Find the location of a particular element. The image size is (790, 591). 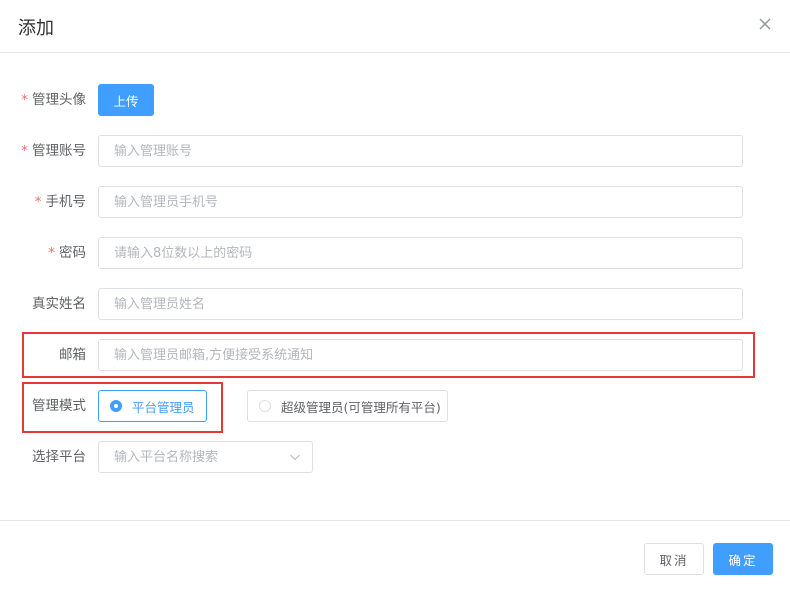

form-row-email: 邮箱 is located at coordinates (395, 355).